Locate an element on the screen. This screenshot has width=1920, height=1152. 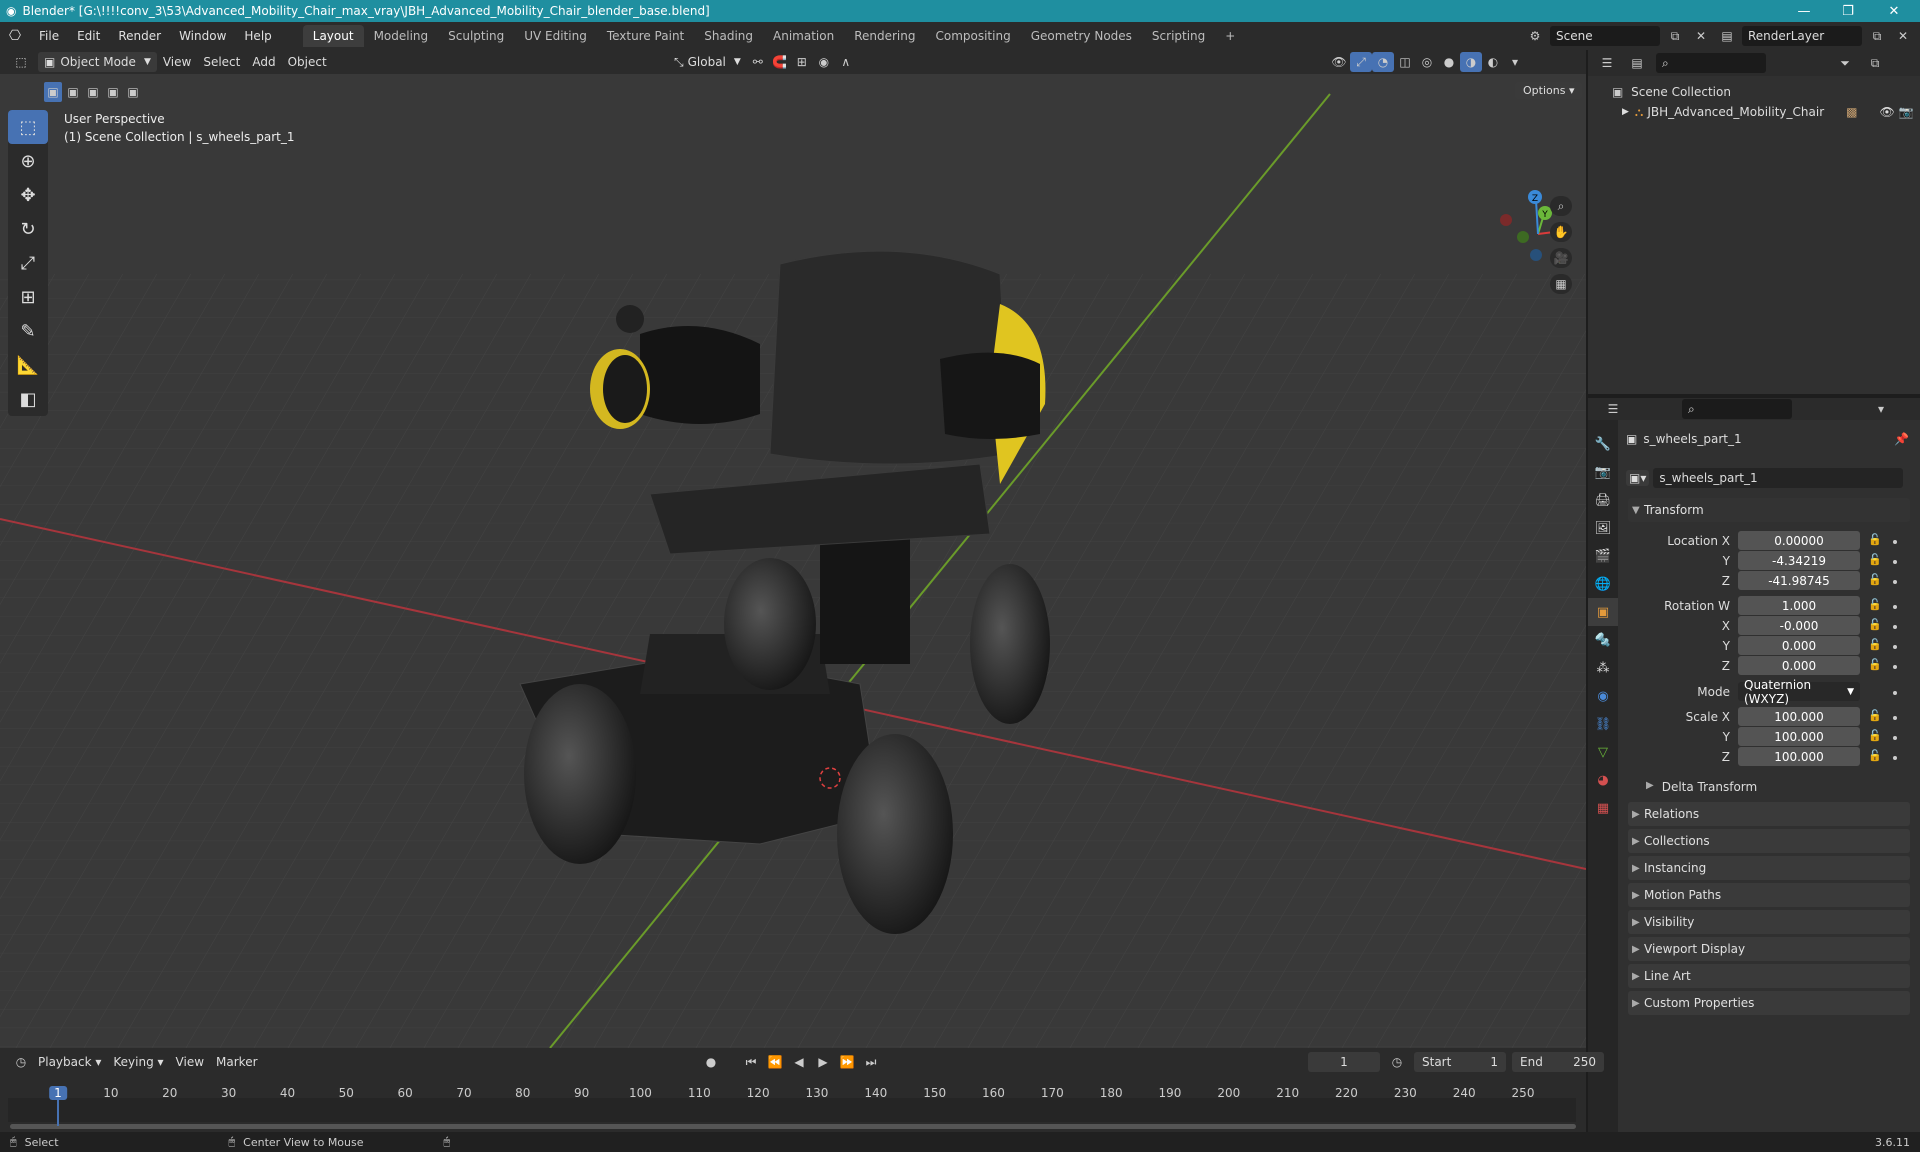
delete-layer-icon: ✕ is located at coordinates (1903, 36).